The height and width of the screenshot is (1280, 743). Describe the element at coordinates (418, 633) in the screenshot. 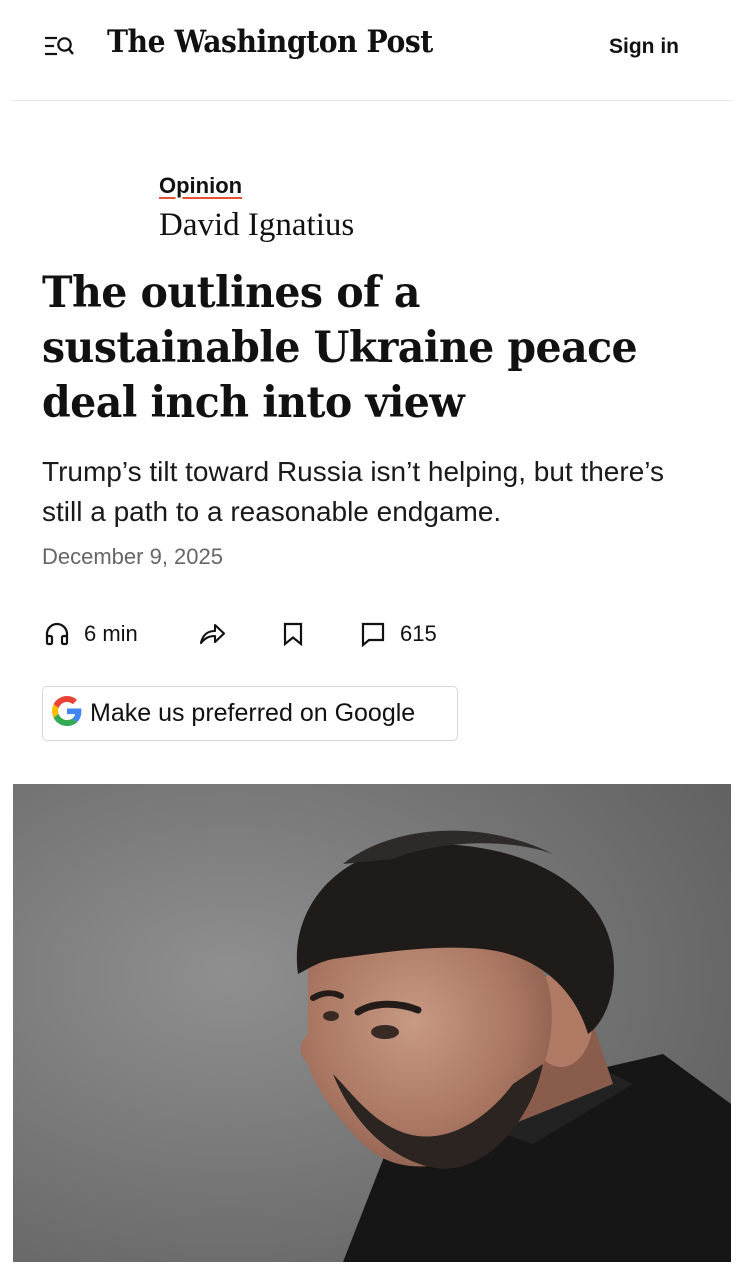

I see `comment-count: 615` at that location.